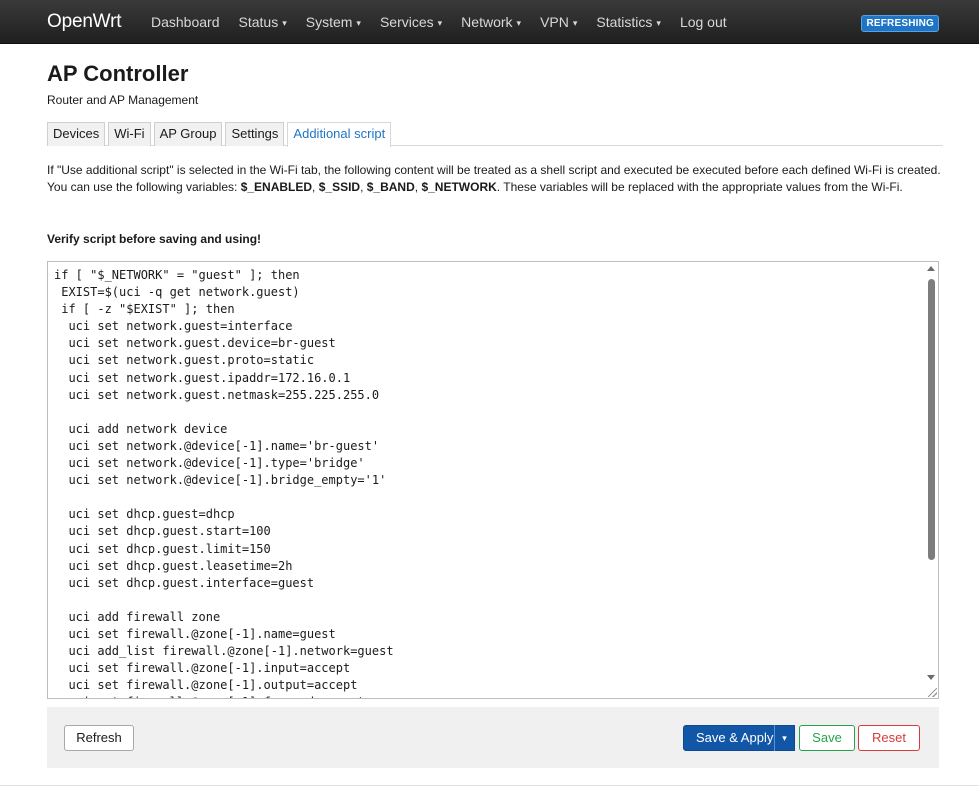 The width and height of the screenshot is (979, 800). I want to click on scrollbar-thumb, so click(931, 419).